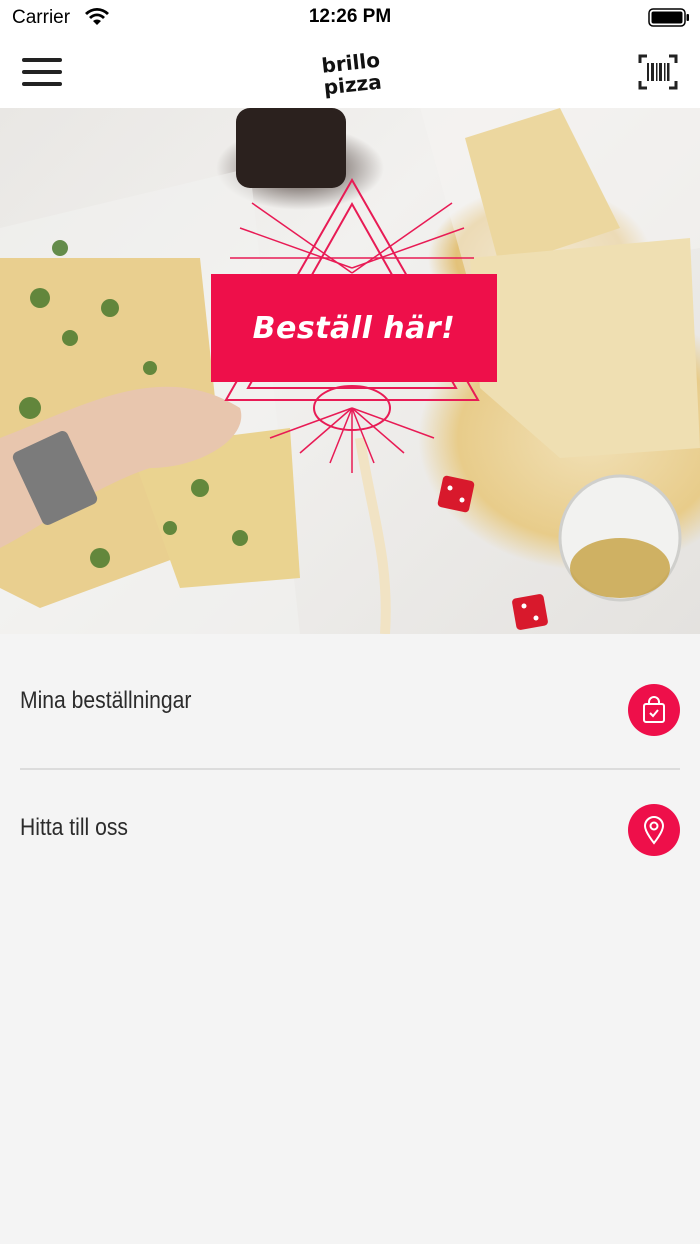 This screenshot has width=700, height=1244. What do you see at coordinates (350, 701) in the screenshot?
I see `my-orders-row: Mina beställningar` at bounding box center [350, 701].